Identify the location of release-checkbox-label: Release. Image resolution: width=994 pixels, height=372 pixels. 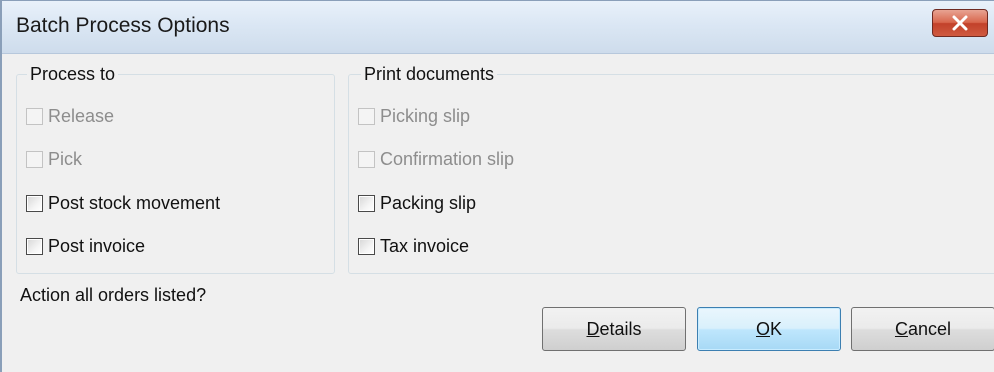
(81, 115).